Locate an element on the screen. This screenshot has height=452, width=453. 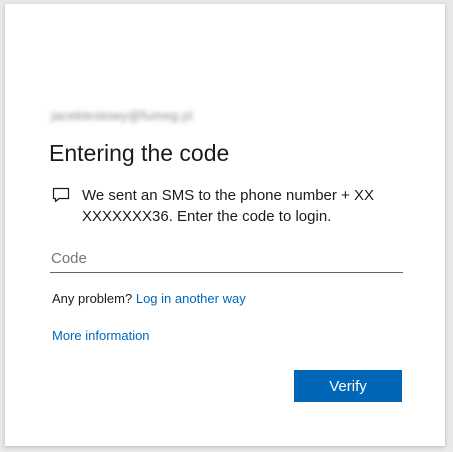
account-email: jacektestowy@fumeg.pl is located at coordinates (122, 115).